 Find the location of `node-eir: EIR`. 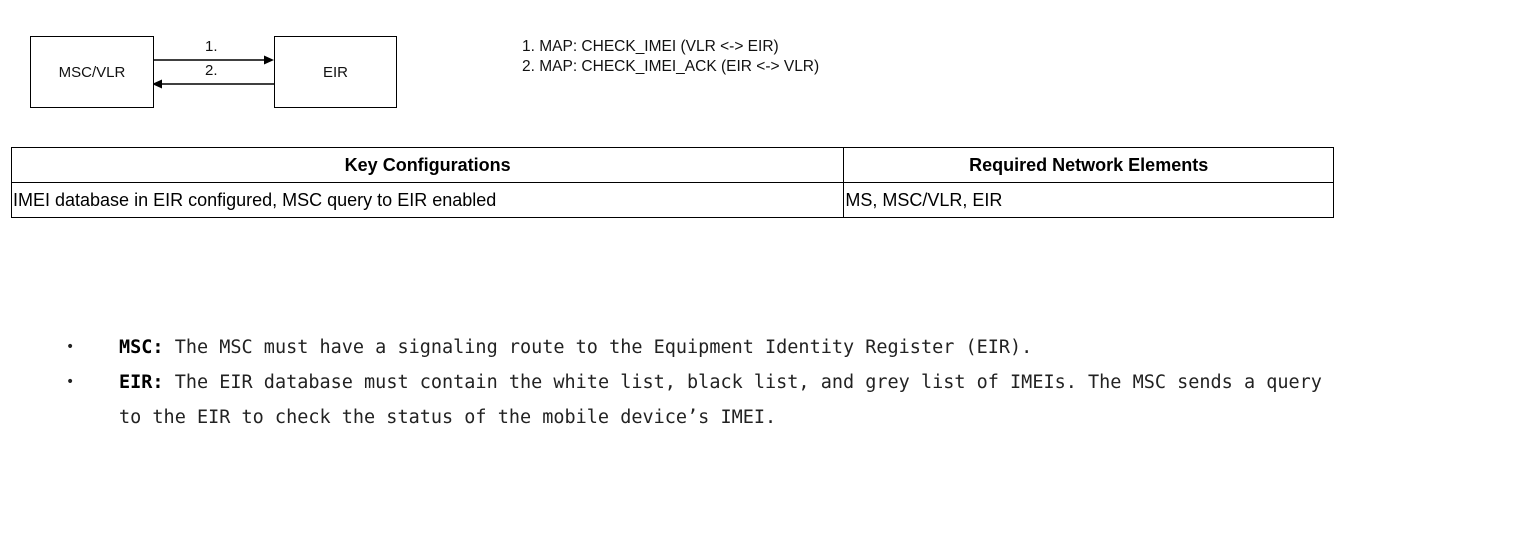

node-eir: EIR is located at coordinates (335, 72).